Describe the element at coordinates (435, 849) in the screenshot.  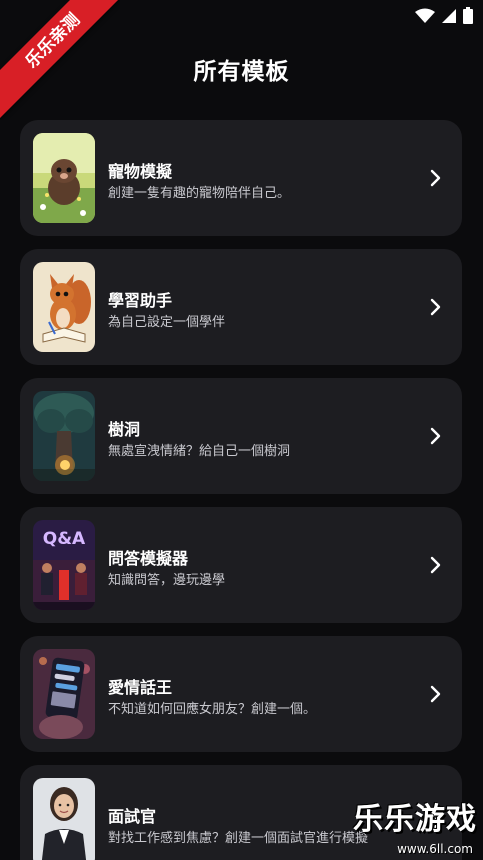
I see `watermark-url: www.6ll.com` at that location.